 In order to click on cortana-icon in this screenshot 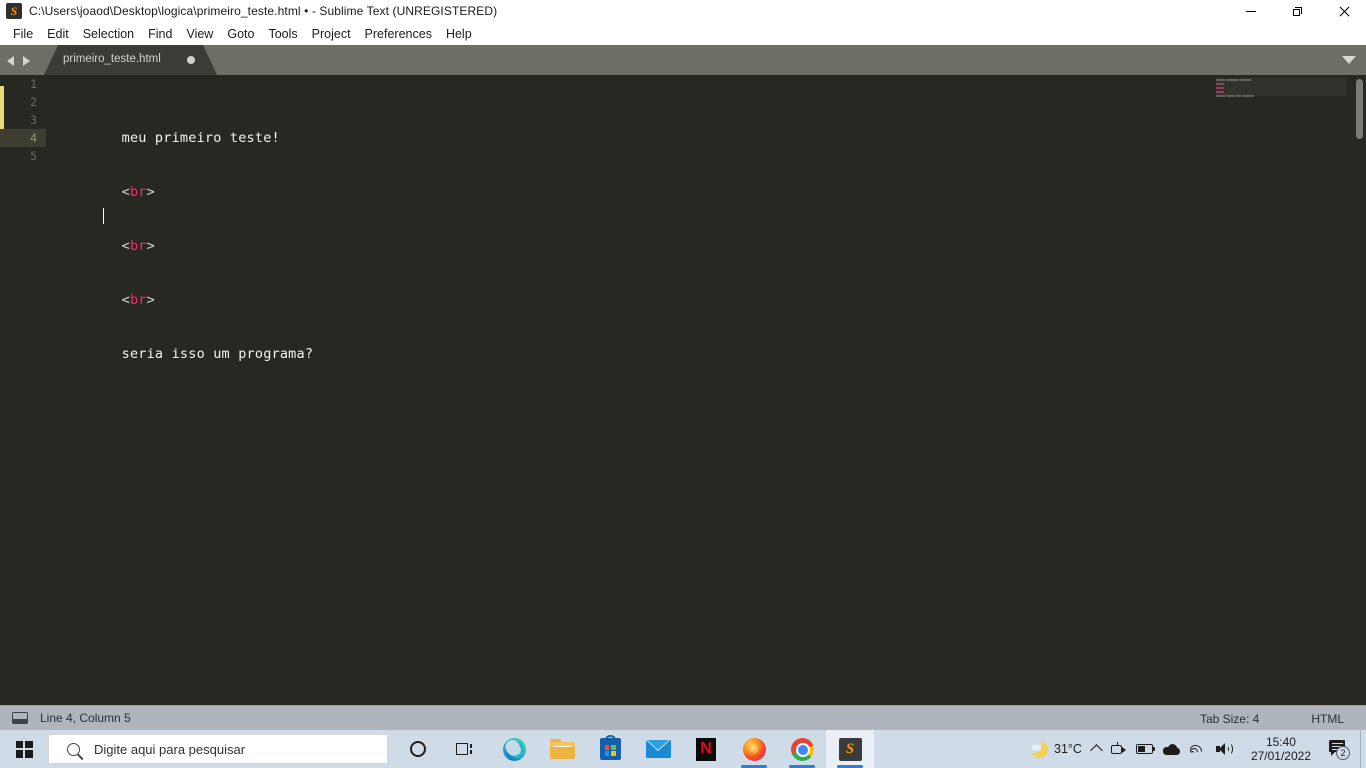, I will do `click(418, 749)`.